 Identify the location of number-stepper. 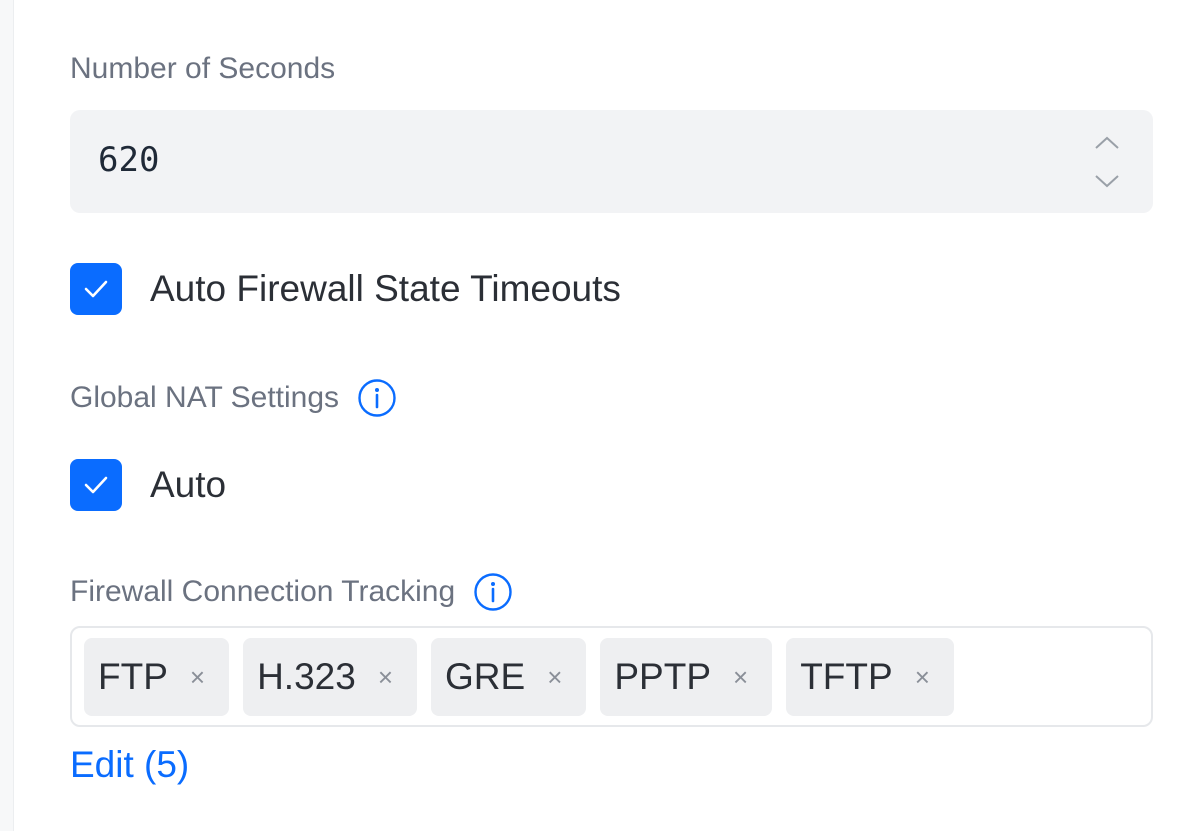
(1107, 162).